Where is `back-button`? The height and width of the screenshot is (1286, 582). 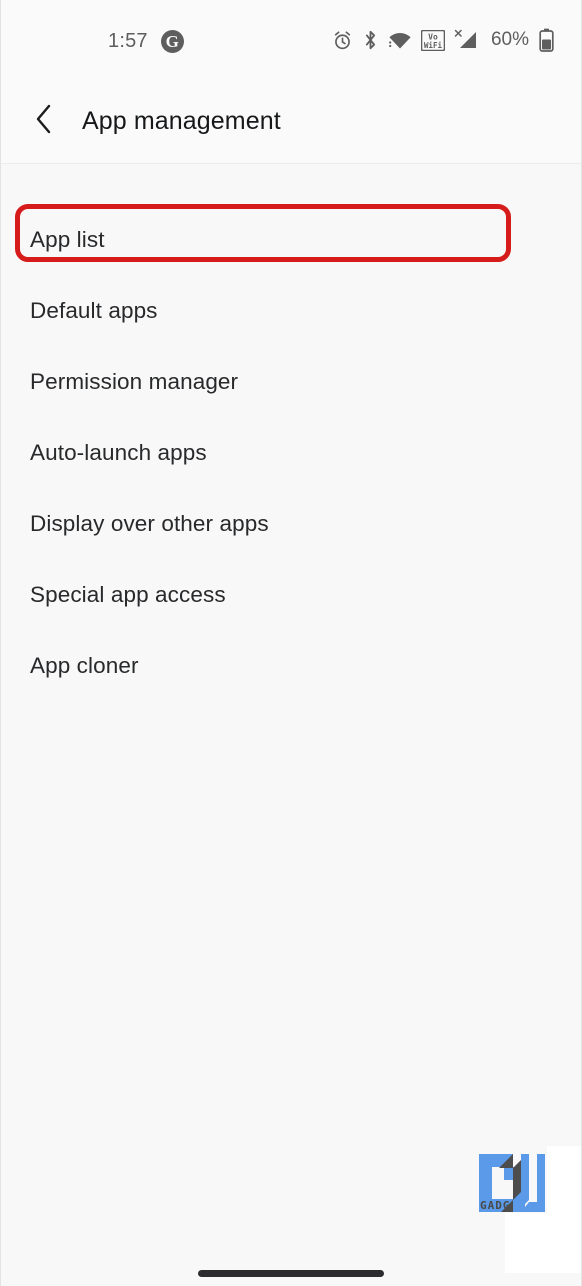 back-button is located at coordinates (44, 122).